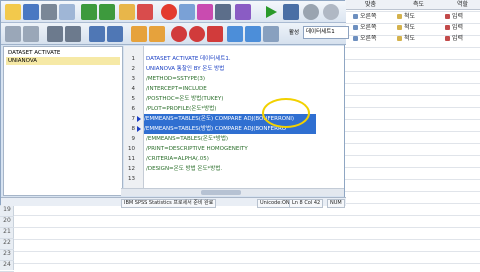 The width and height of the screenshot is (480, 272). Describe the element at coordinates (184, 169) in the screenshot. I see `code-line: /DESIGN=온도 방법 온도*방법.` at that location.